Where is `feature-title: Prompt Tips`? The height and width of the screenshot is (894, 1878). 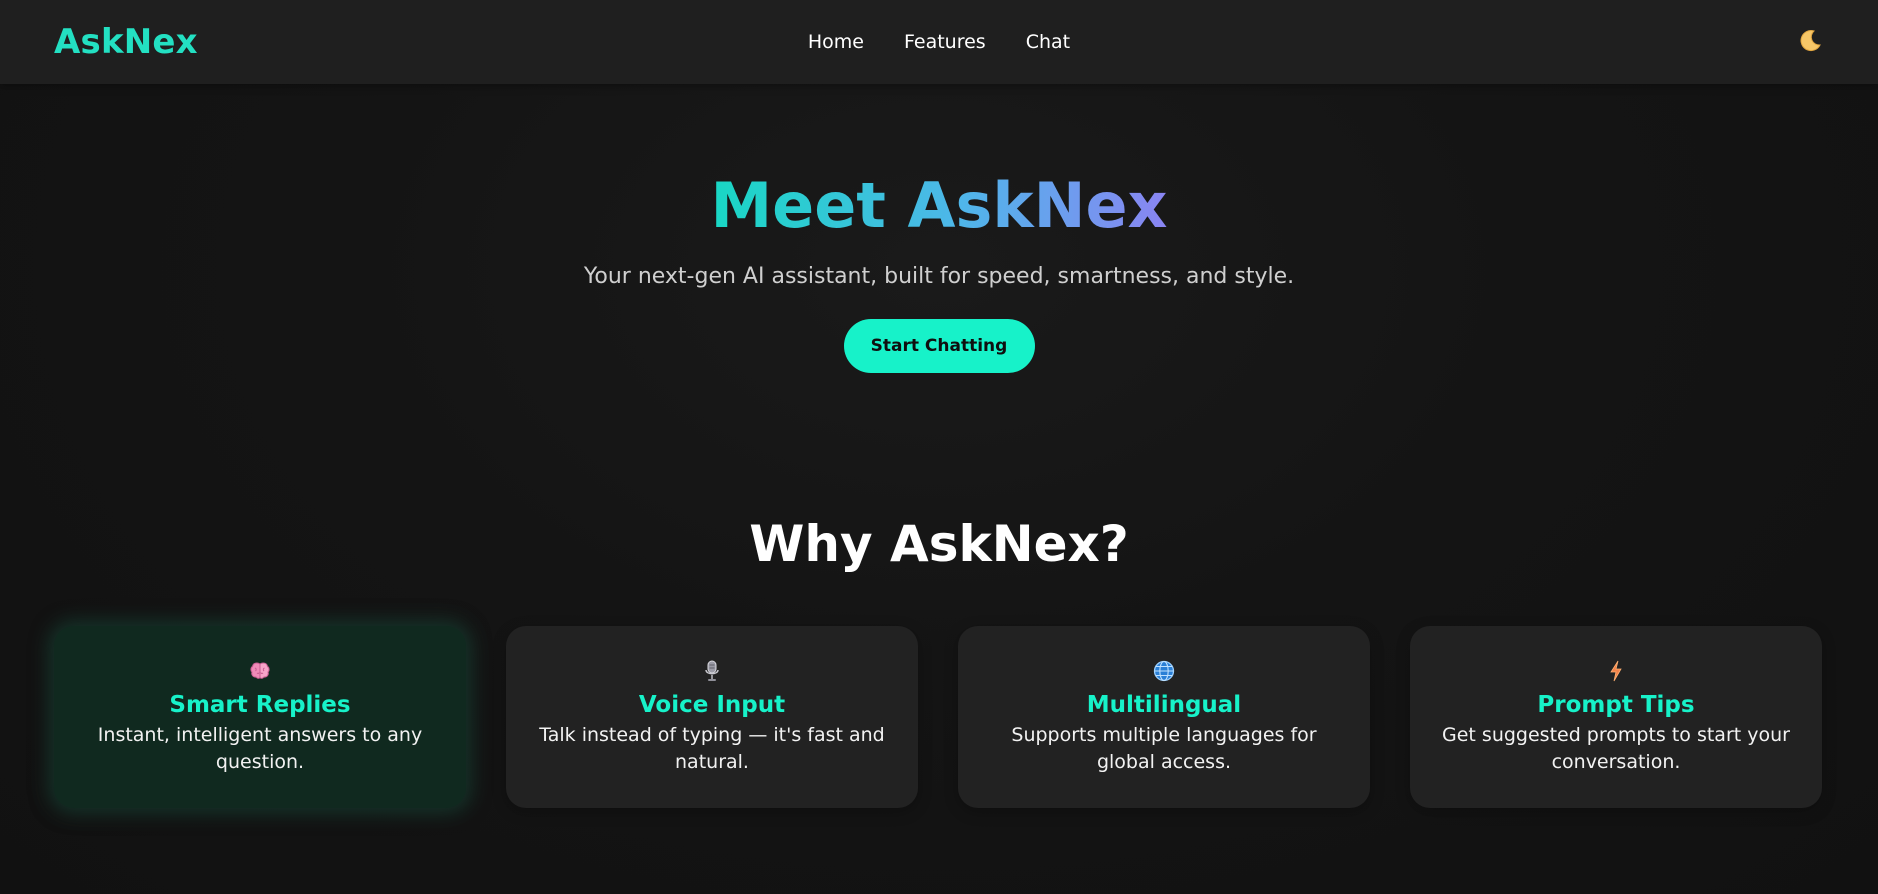 feature-title: Prompt Tips is located at coordinates (1616, 705).